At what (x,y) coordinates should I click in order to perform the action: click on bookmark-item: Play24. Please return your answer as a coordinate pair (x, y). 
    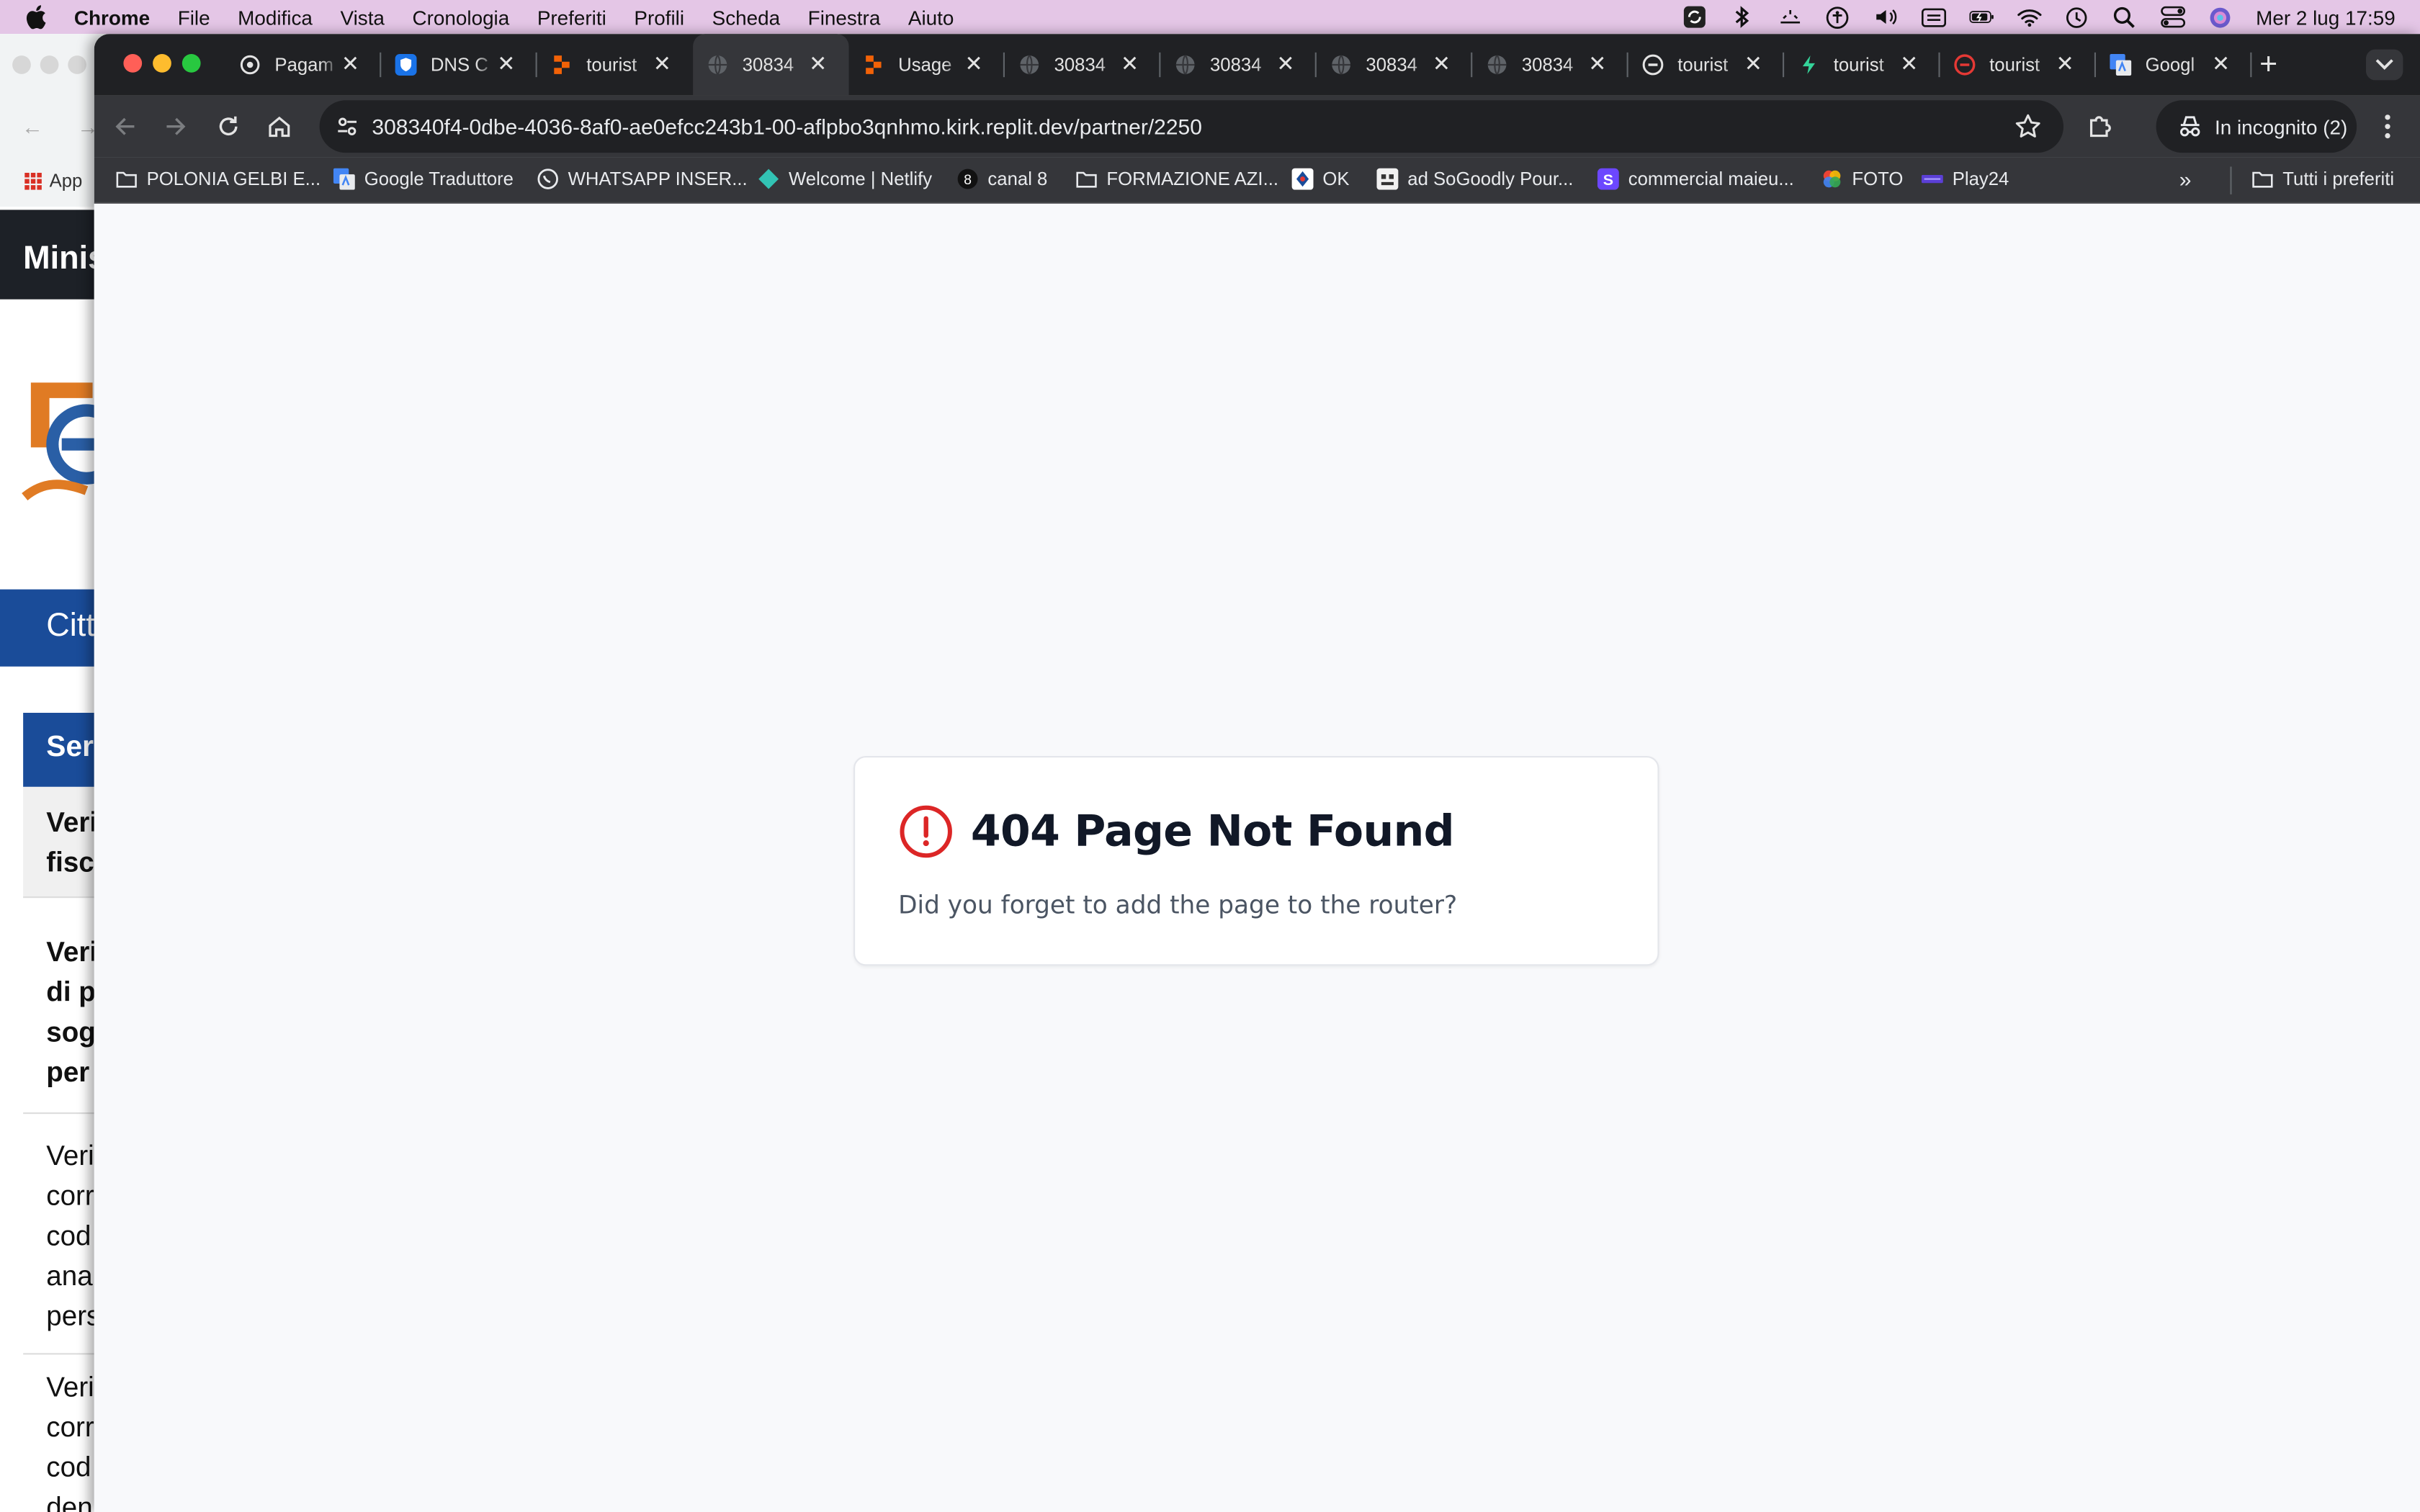
    Looking at the image, I should click on (1965, 179).